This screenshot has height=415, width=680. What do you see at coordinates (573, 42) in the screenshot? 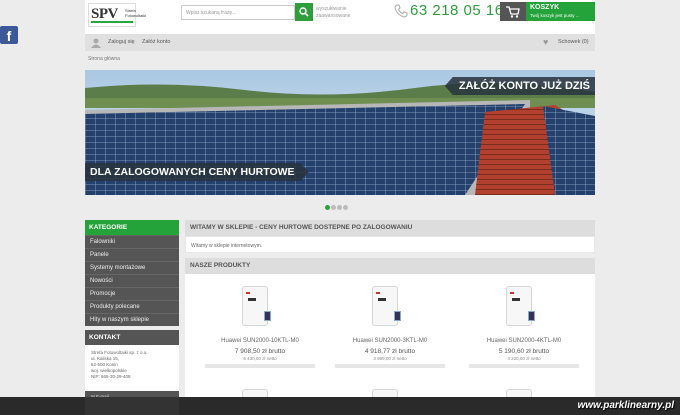
I see `wishlist-link: Schowek (0)` at bounding box center [573, 42].